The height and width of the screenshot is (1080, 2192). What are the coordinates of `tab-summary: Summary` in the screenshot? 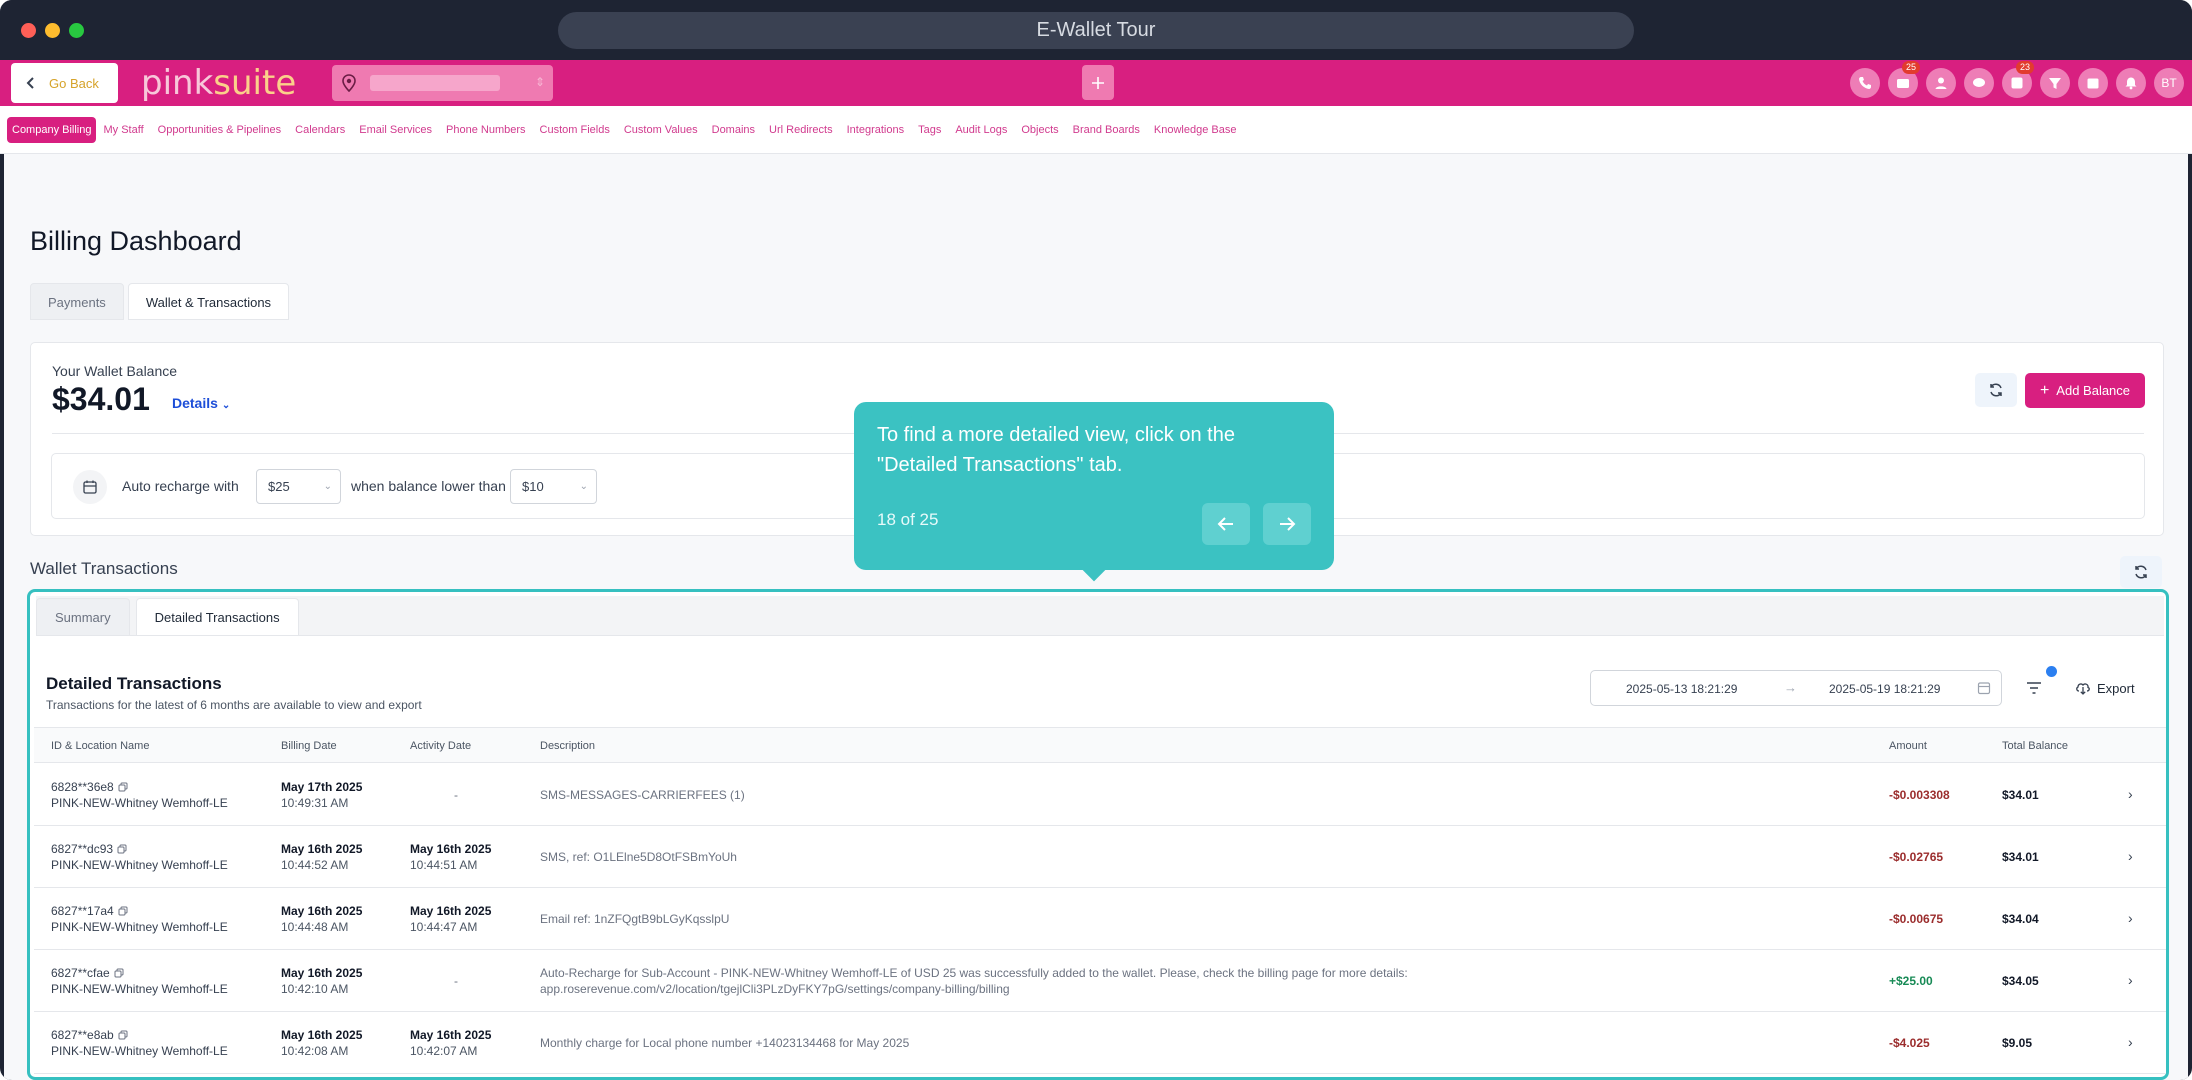 It's located at (83, 617).